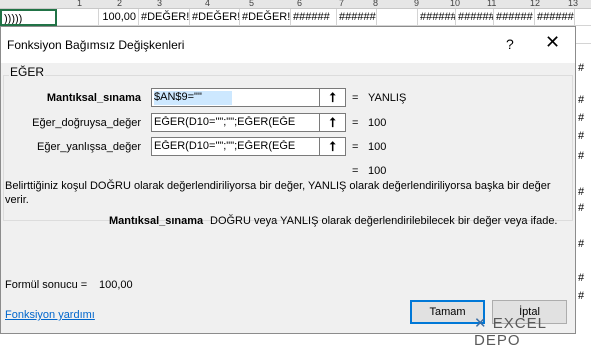  Describe the element at coordinates (50, 315) in the screenshot. I see `function-help-link: Fonksiyon yardımı` at that location.